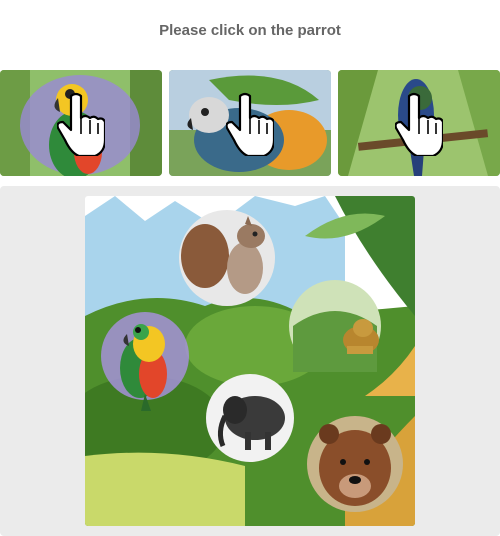 This screenshot has width=500, height=536. Describe the element at coordinates (227, 258) in the screenshot. I see `squirrel-option` at that location.